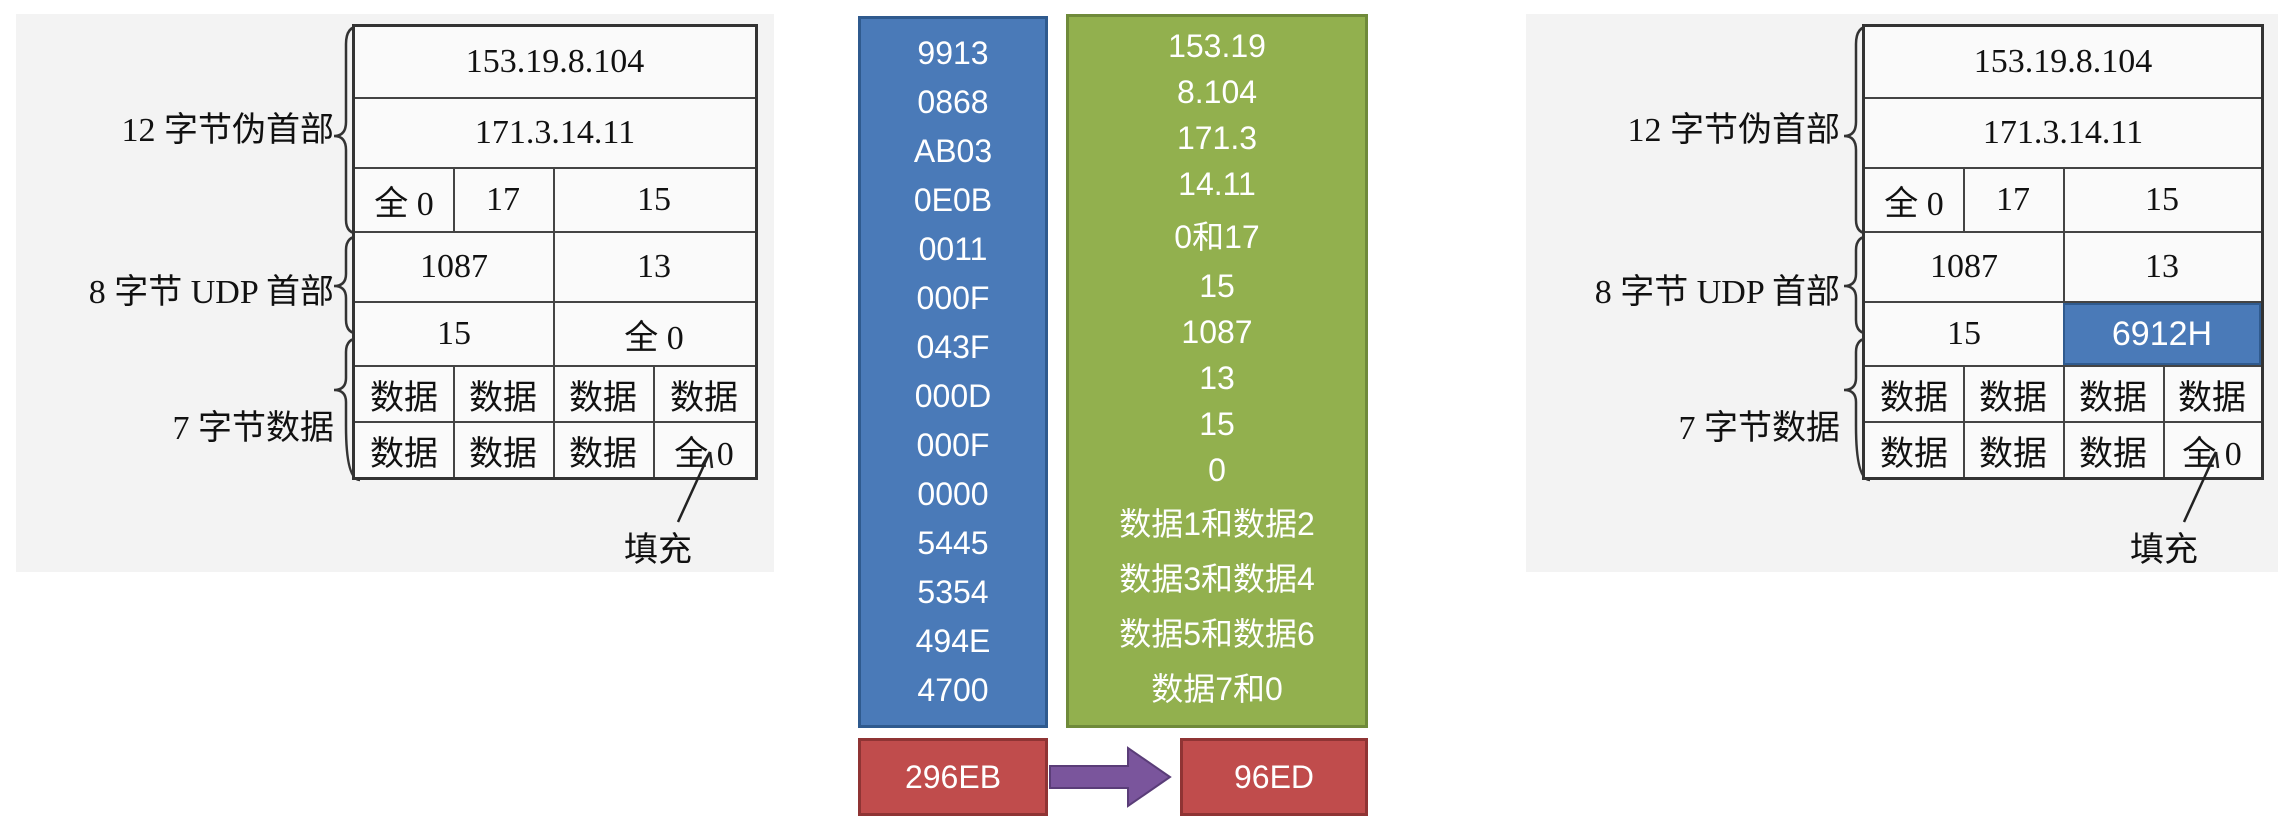 The image size is (2292, 824). Describe the element at coordinates (695, 487) in the screenshot. I see `left-pad-pointer` at that location.